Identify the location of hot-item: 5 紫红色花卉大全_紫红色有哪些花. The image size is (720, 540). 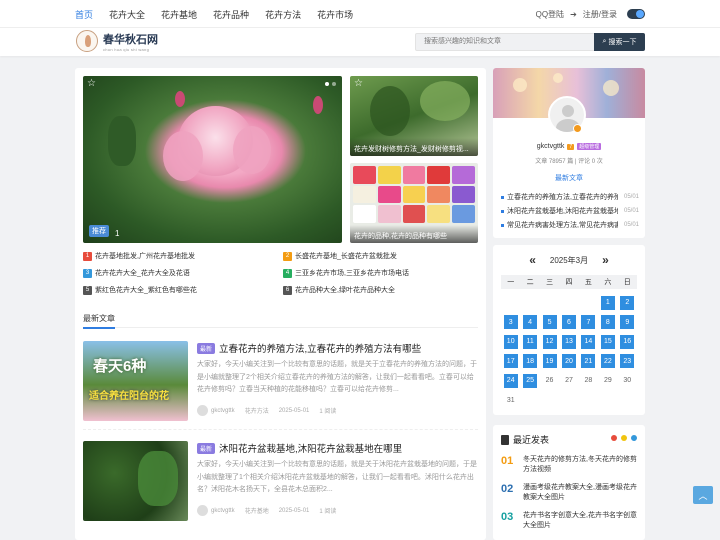
(183, 290).